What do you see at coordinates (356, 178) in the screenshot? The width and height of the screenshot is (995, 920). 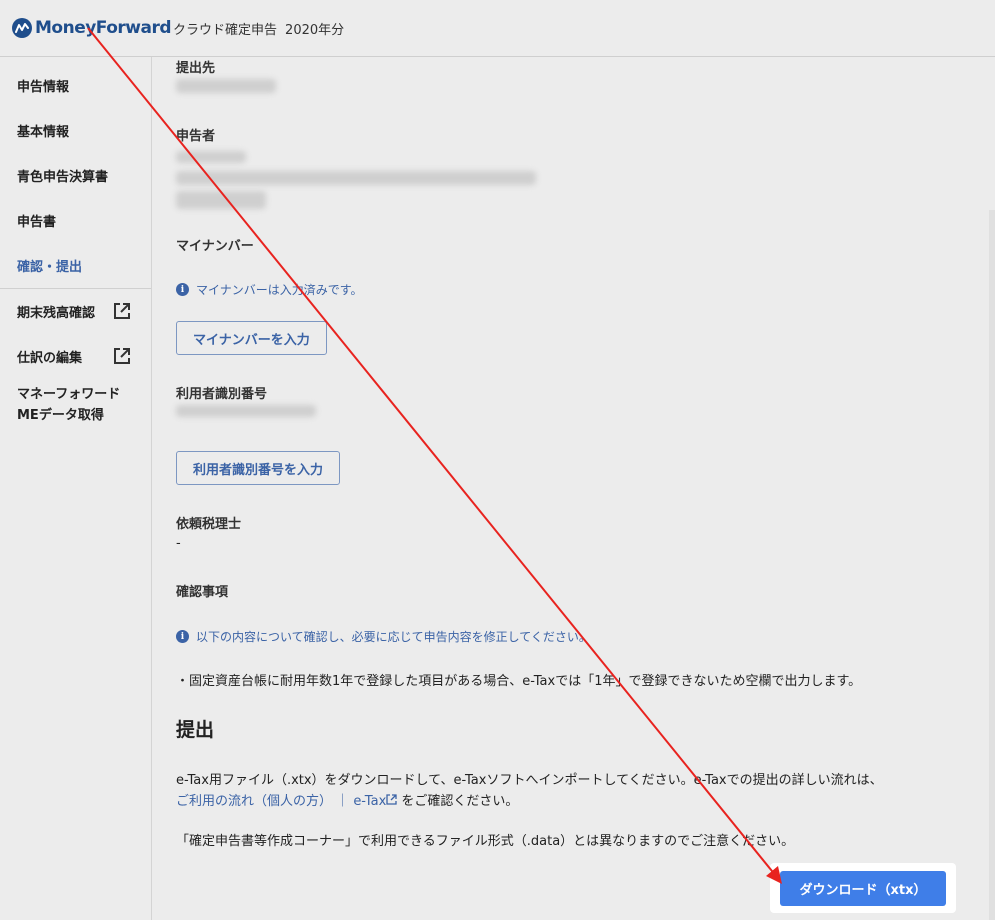 I see `filer-address-redacted` at bounding box center [356, 178].